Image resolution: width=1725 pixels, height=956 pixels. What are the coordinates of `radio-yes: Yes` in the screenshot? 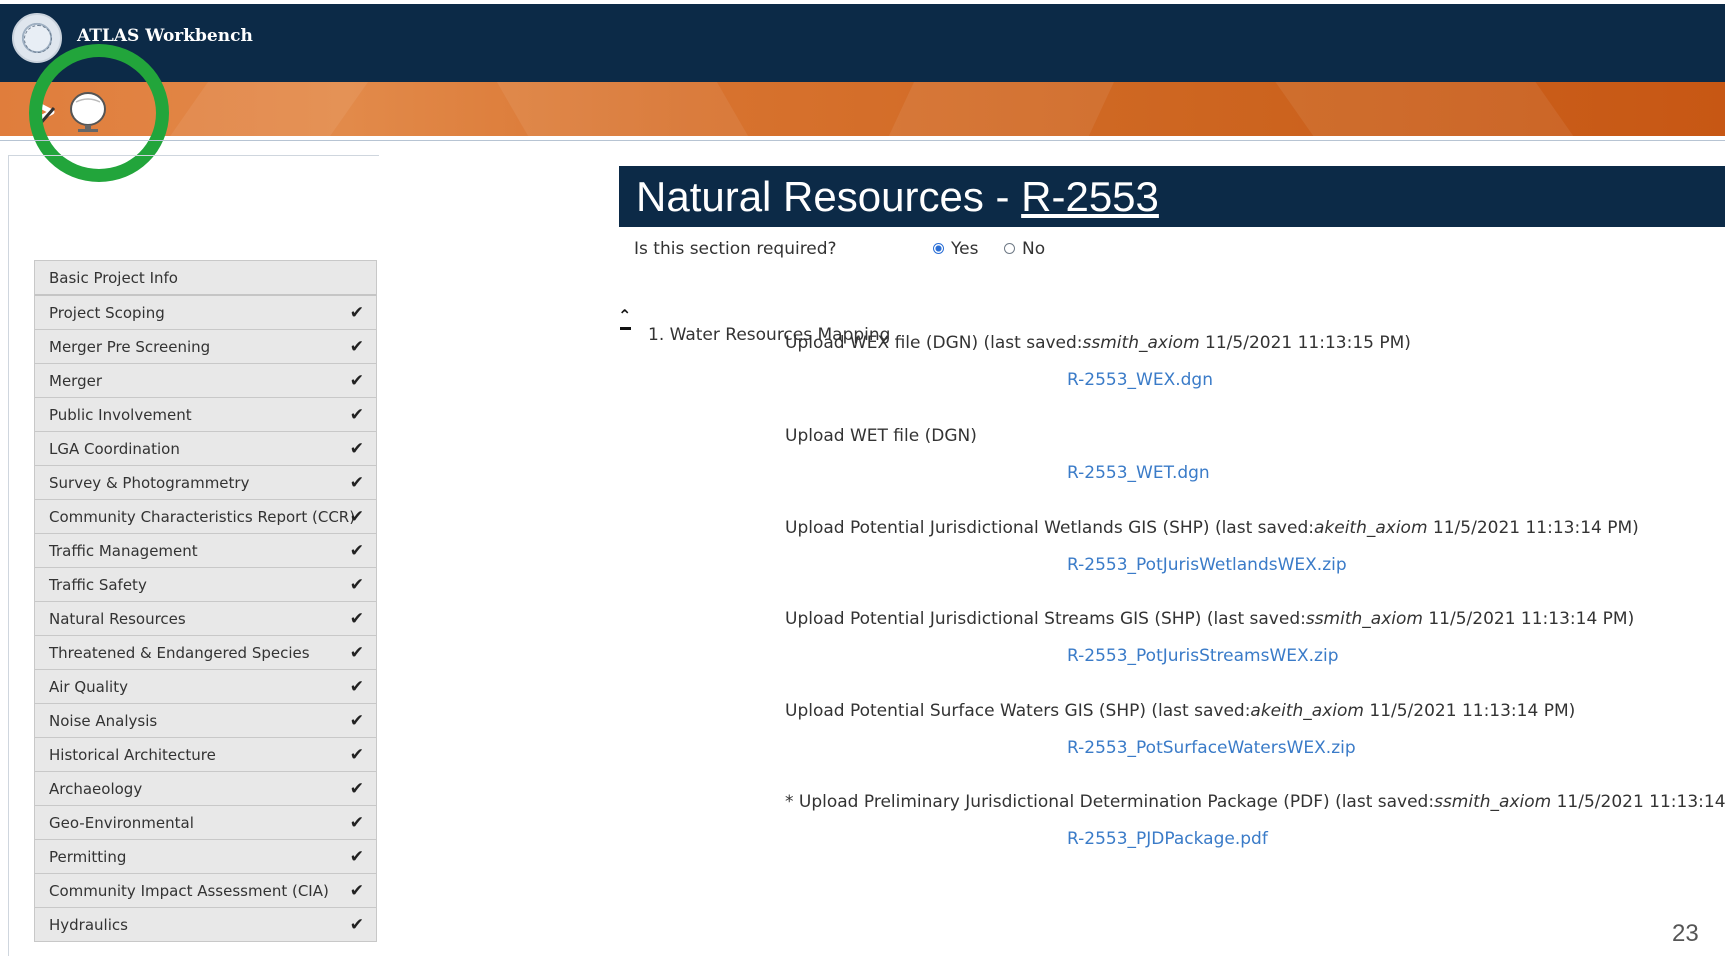 It's located at (955, 249).